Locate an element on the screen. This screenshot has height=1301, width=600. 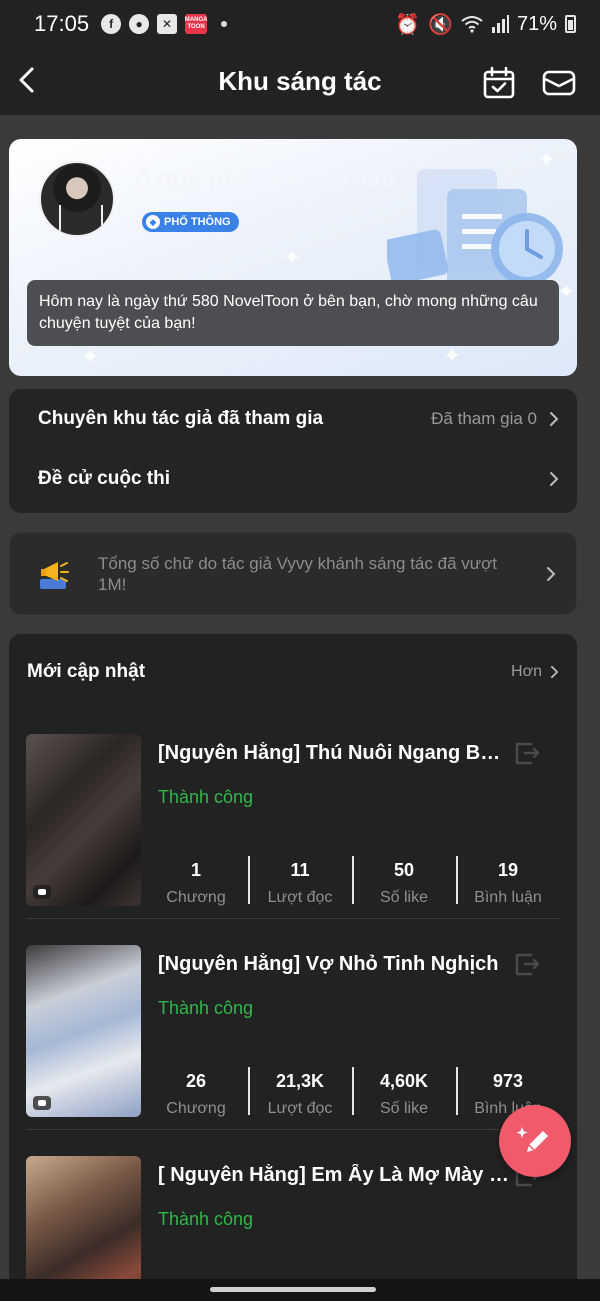
write-fab-button is located at coordinates (535, 1141).